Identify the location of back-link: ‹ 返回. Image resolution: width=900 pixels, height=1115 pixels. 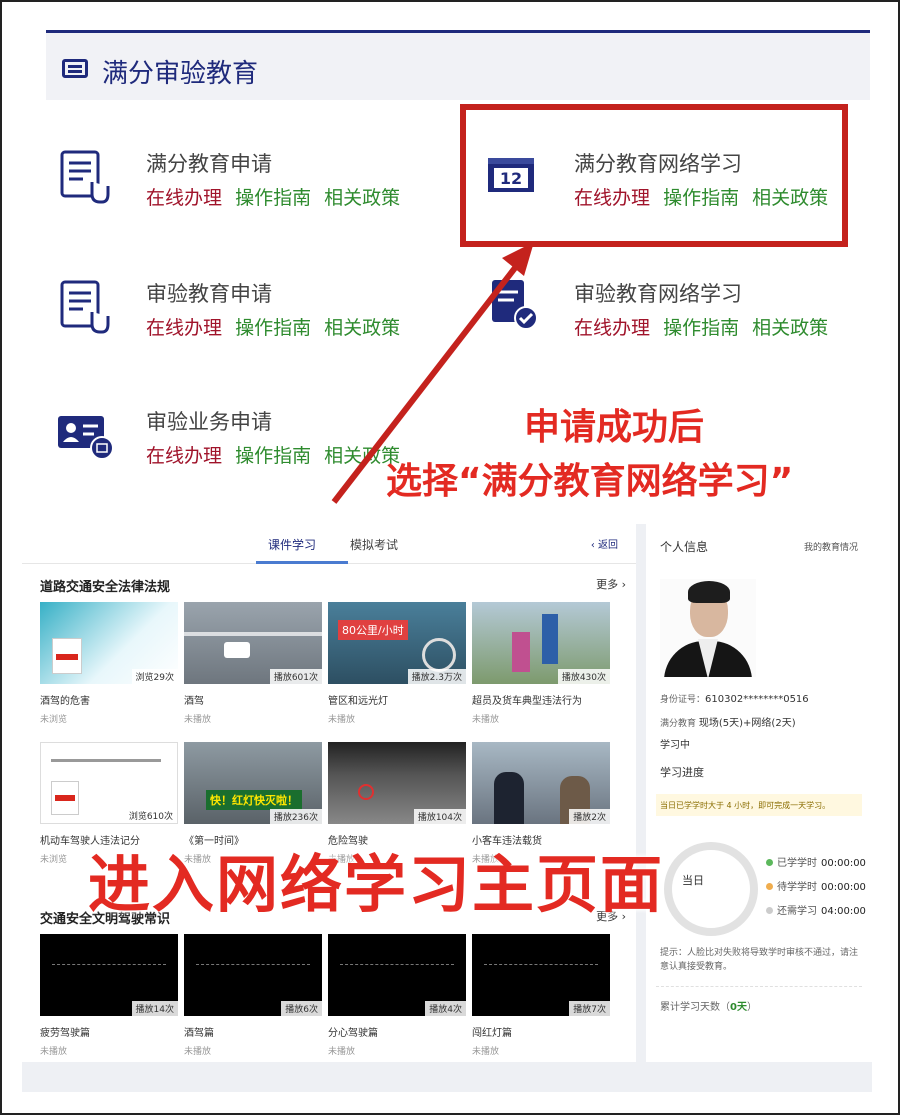
(604, 543).